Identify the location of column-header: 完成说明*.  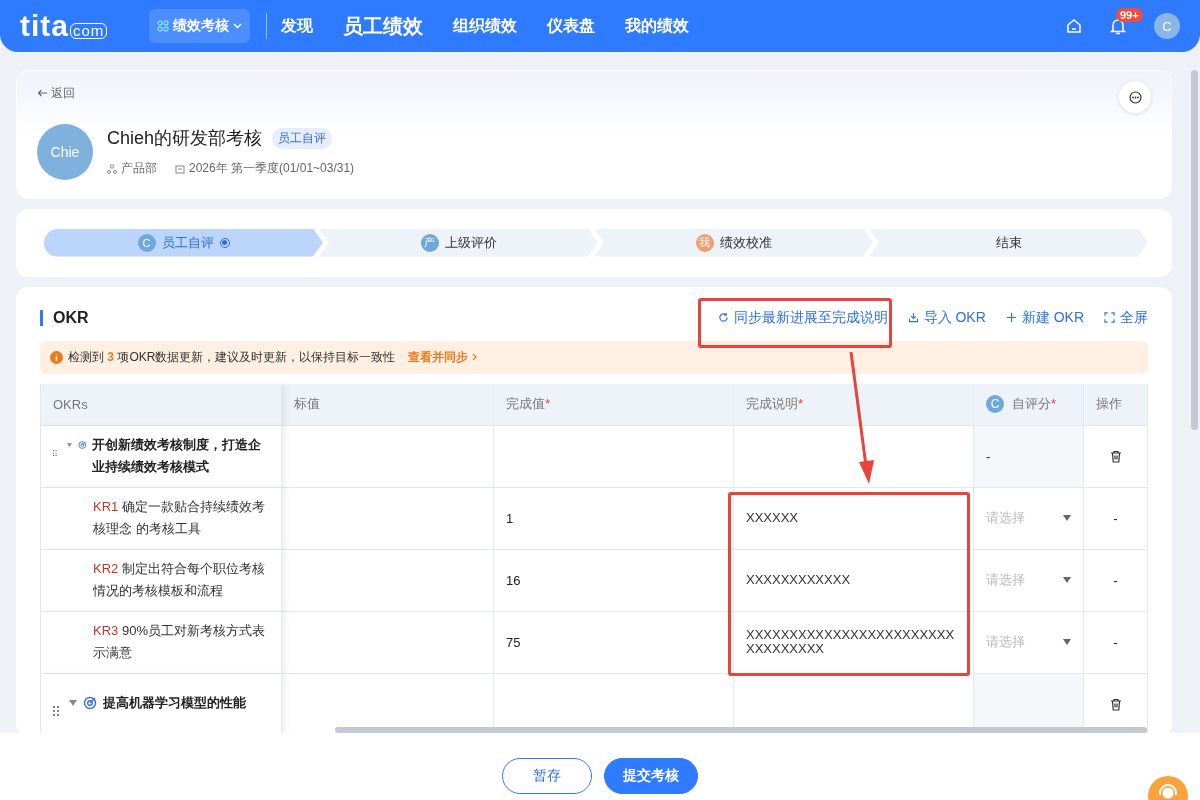
(854, 404).